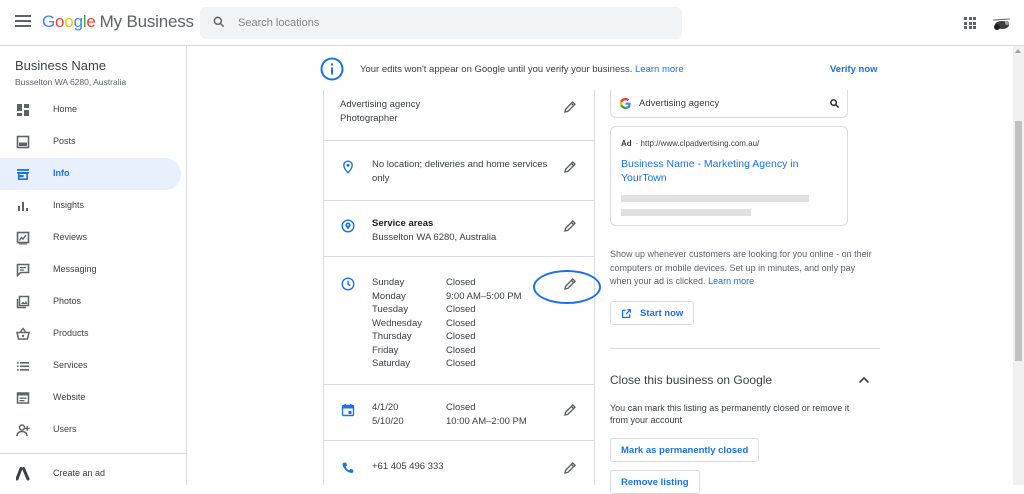 Image resolution: width=1024 pixels, height=494 pixels. I want to click on ad-url-line: Ad · http://www.clpadvertising.com.au/, so click(690, 143).